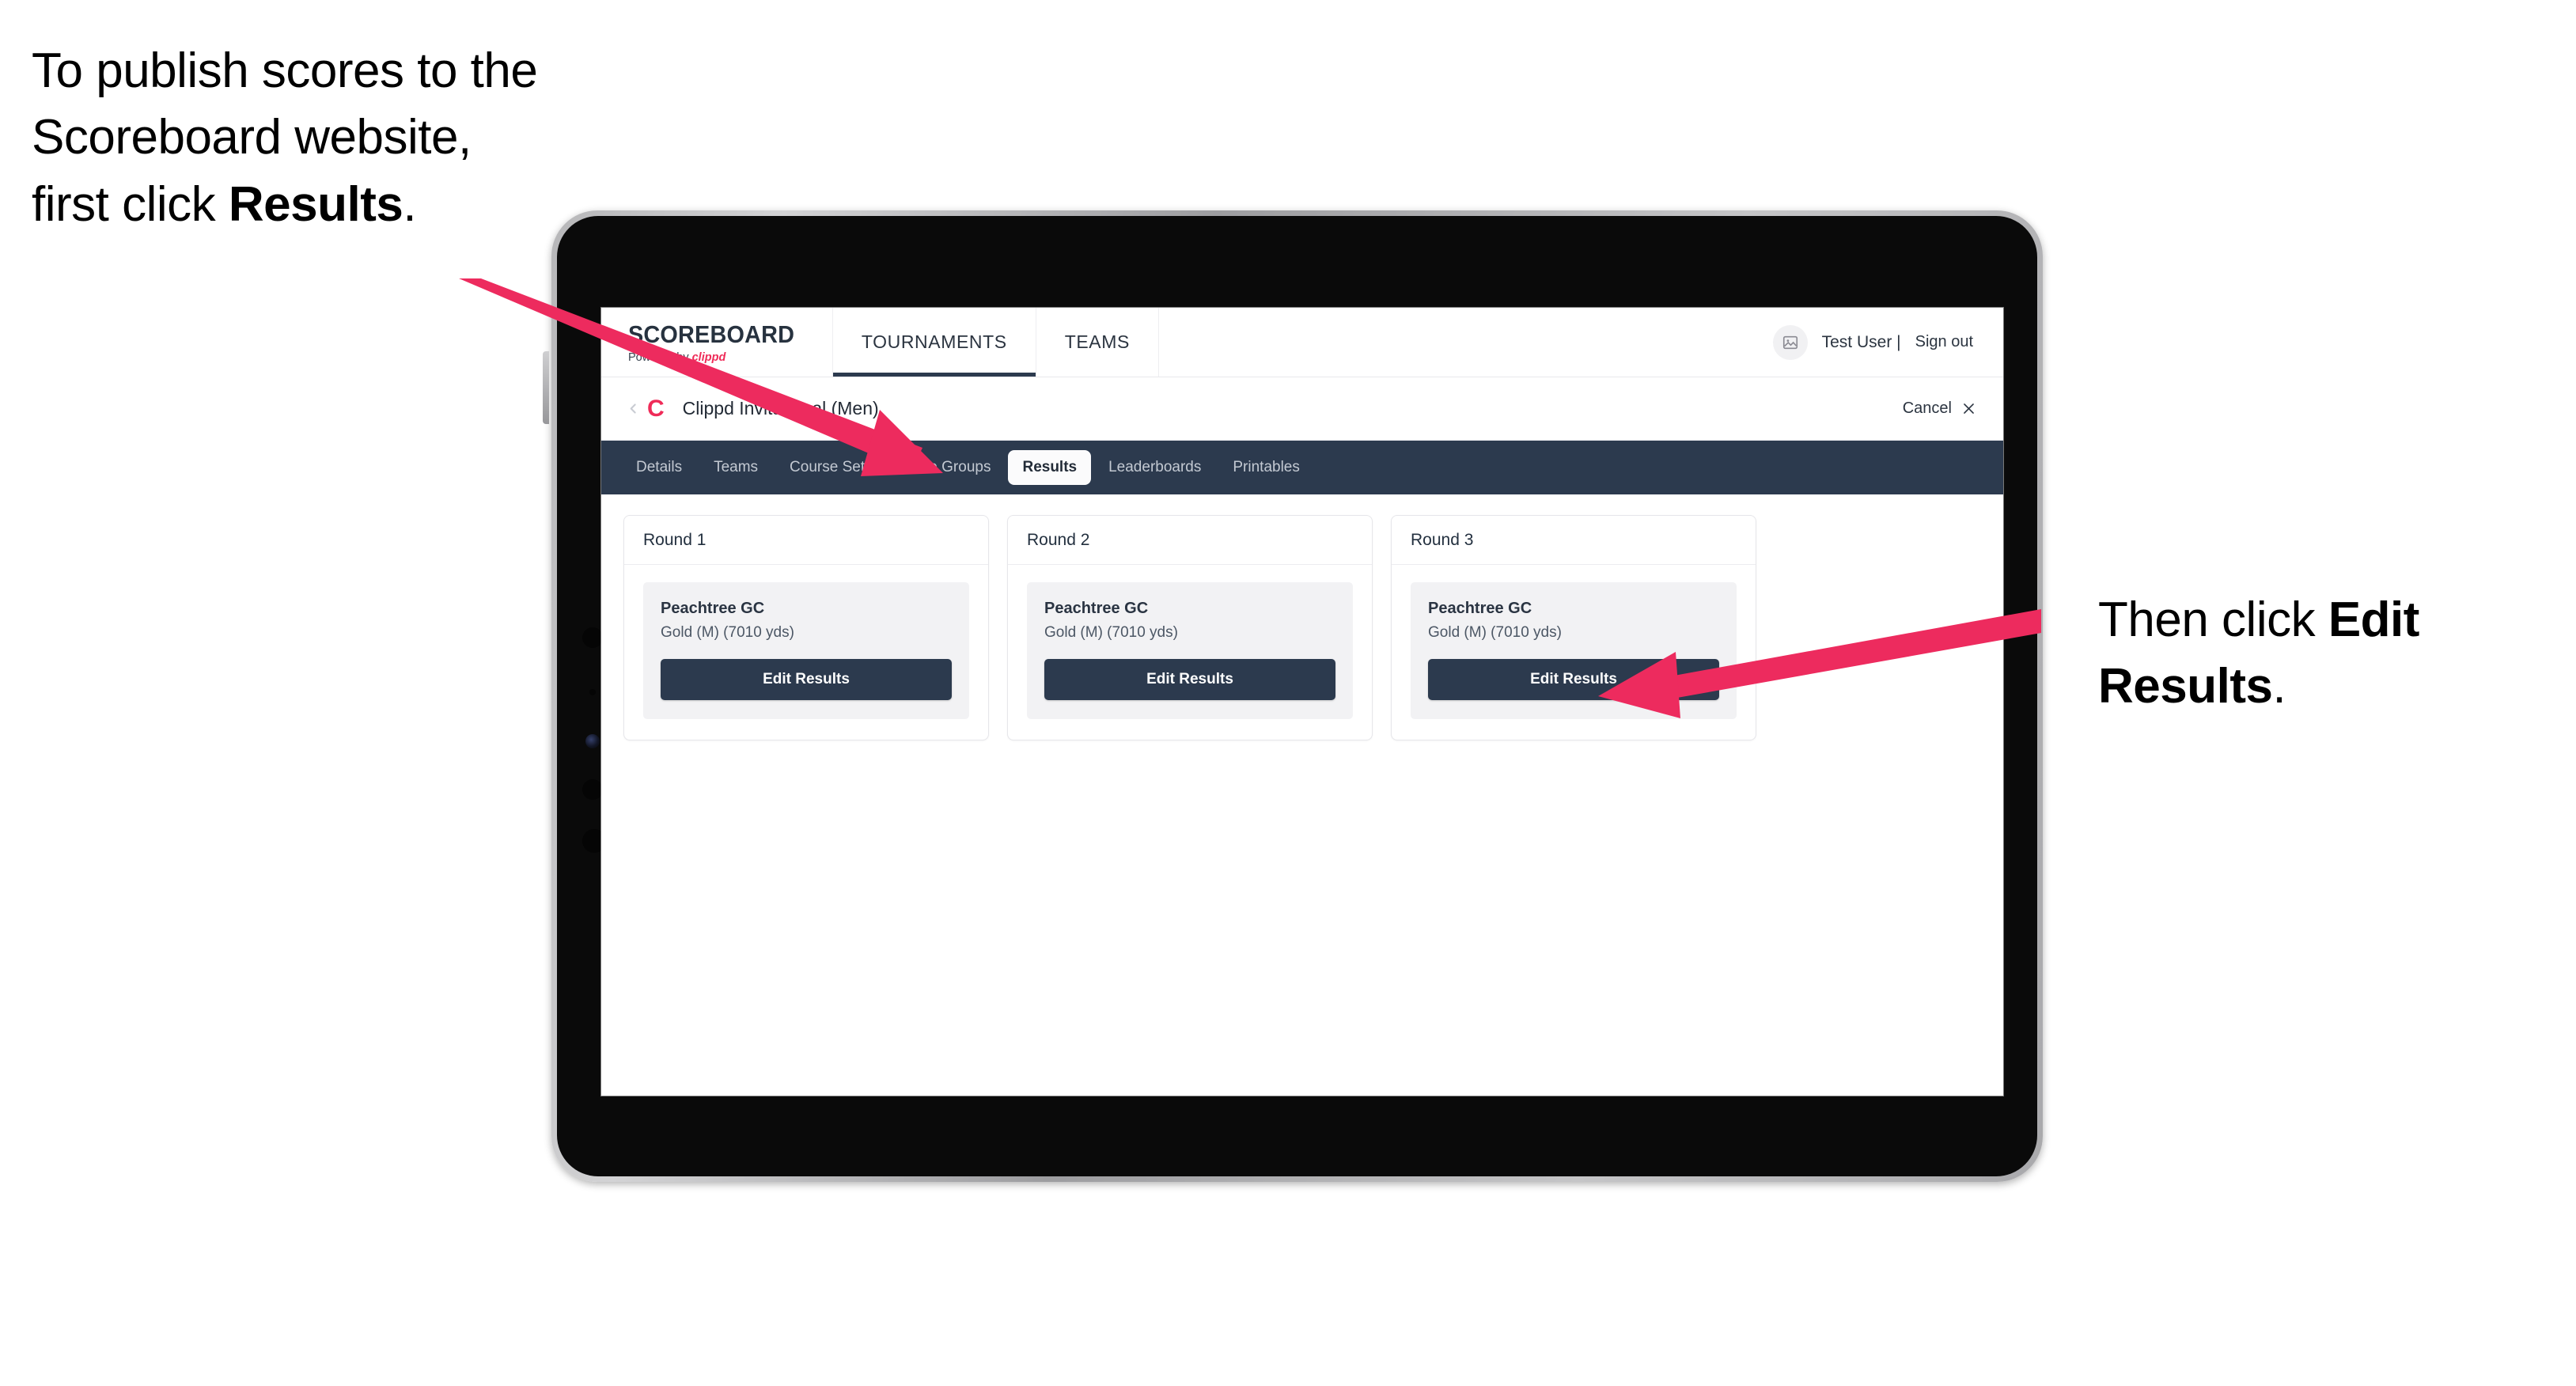 The height and width of the screenshot is (1386, 2576). What do you see at coordinates (1573, 679) in the screenshot?
I see `edit-results-button-round-3: Edit Results` at bounding box center [1573, 679].